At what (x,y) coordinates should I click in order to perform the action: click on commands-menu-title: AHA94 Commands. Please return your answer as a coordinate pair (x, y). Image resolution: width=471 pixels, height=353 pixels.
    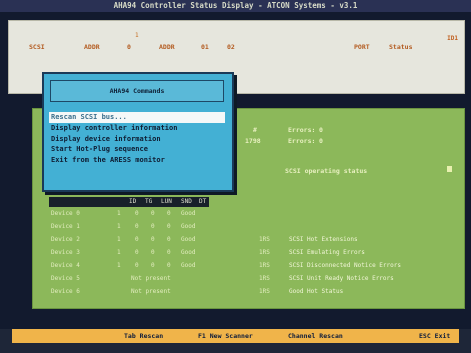
    Looking at the image, I should click on (137, 91).